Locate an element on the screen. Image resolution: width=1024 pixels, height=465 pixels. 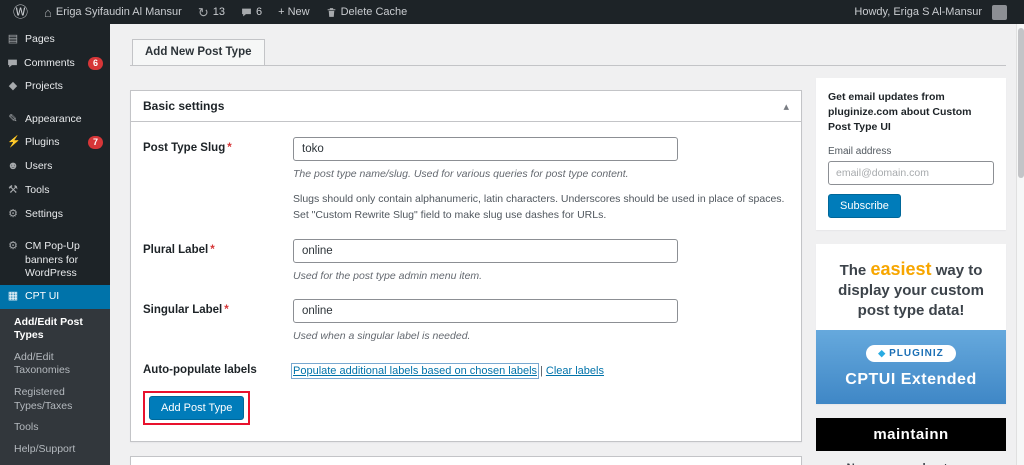
sidebar-item-plugins: ⚡ Plugins 7 is located at coordinates (55, 143).